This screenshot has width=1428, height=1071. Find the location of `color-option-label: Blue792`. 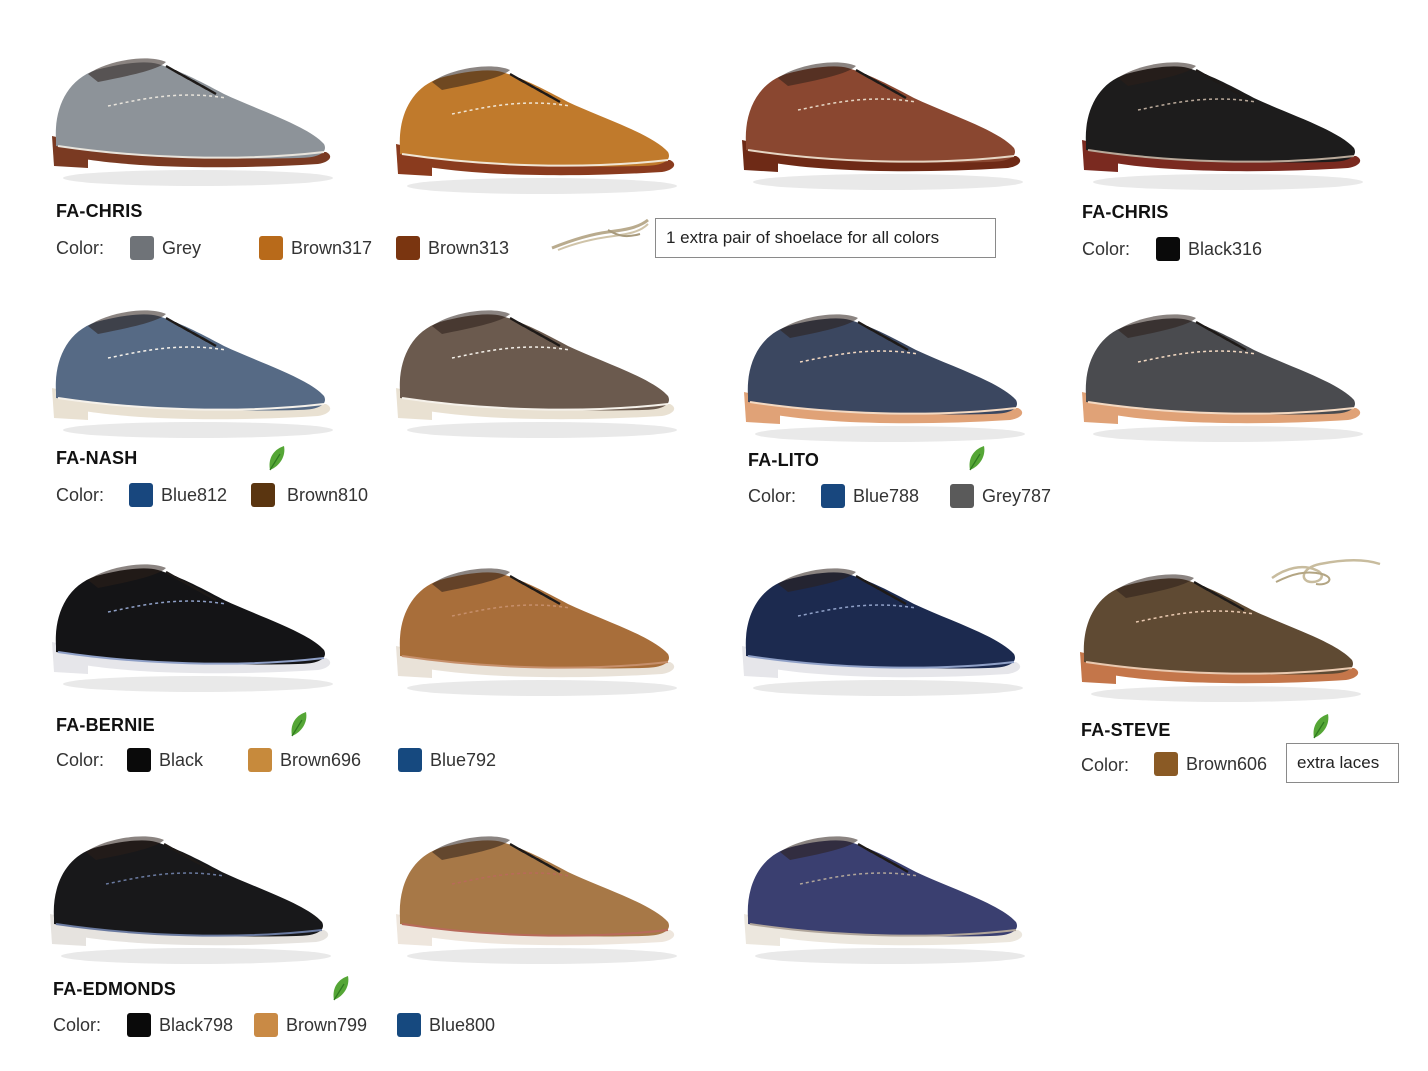

color-option-label: Blue792 is located at coordinates (463, 759).